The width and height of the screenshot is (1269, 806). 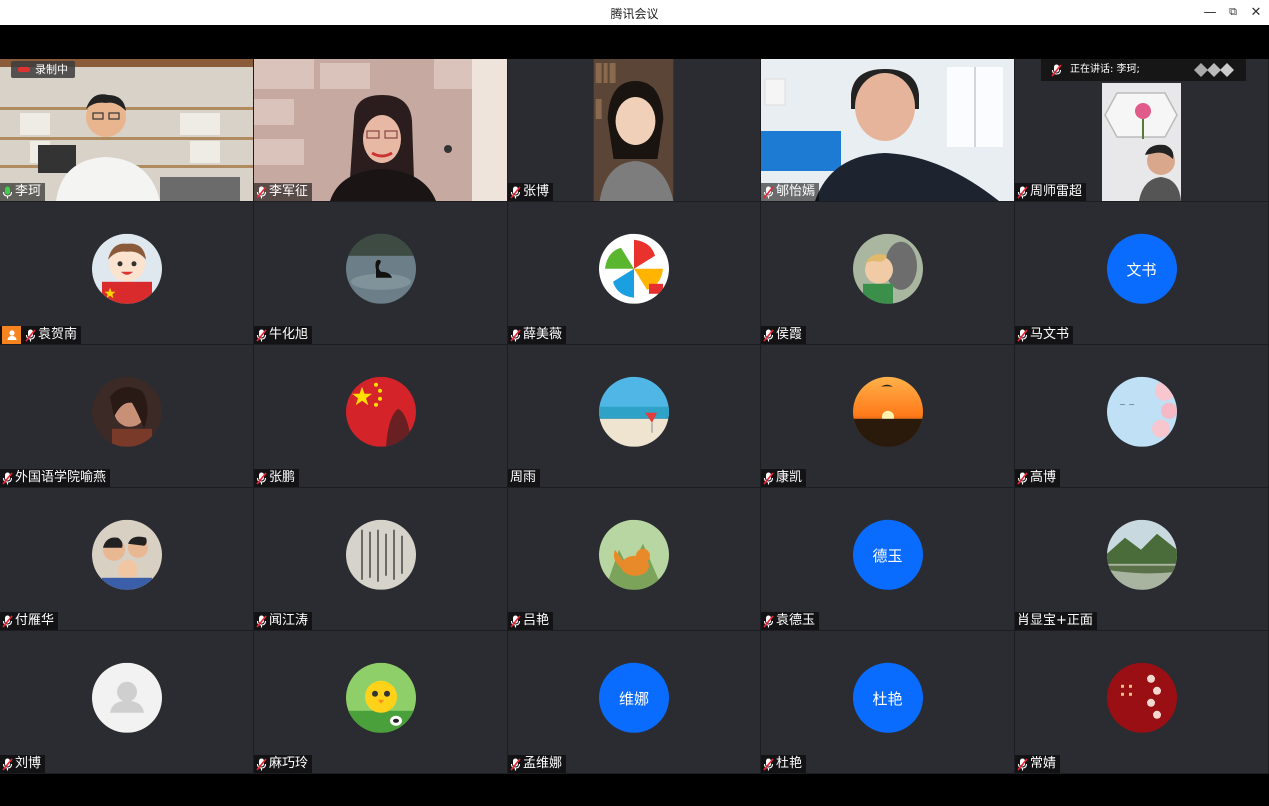 What do you see at coordinates (55, 478) in the screenshot?
I see `participant-name-label: 外国语学院喻燕` at bounding box center [55, 478].